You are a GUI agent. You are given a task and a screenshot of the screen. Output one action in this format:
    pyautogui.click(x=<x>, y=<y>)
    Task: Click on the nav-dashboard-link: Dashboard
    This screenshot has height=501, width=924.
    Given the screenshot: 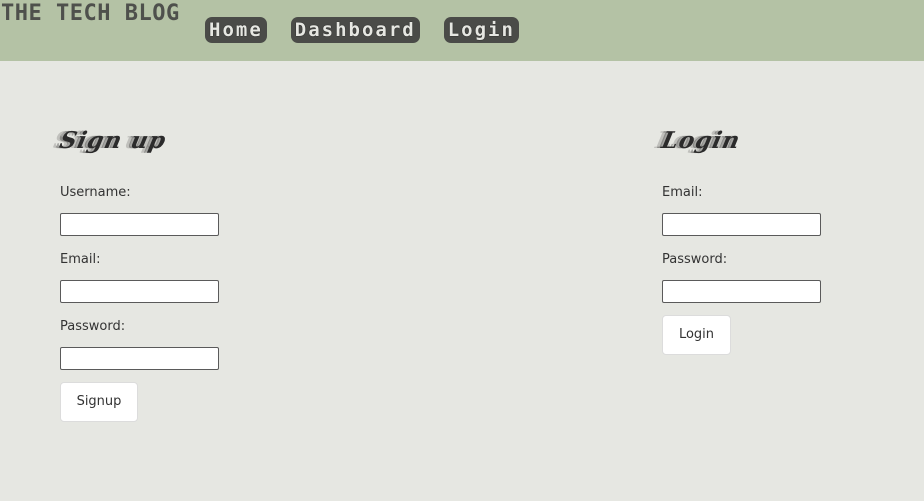 What is the action you would take?
    pyautogui.click(x=355, y=30)
    